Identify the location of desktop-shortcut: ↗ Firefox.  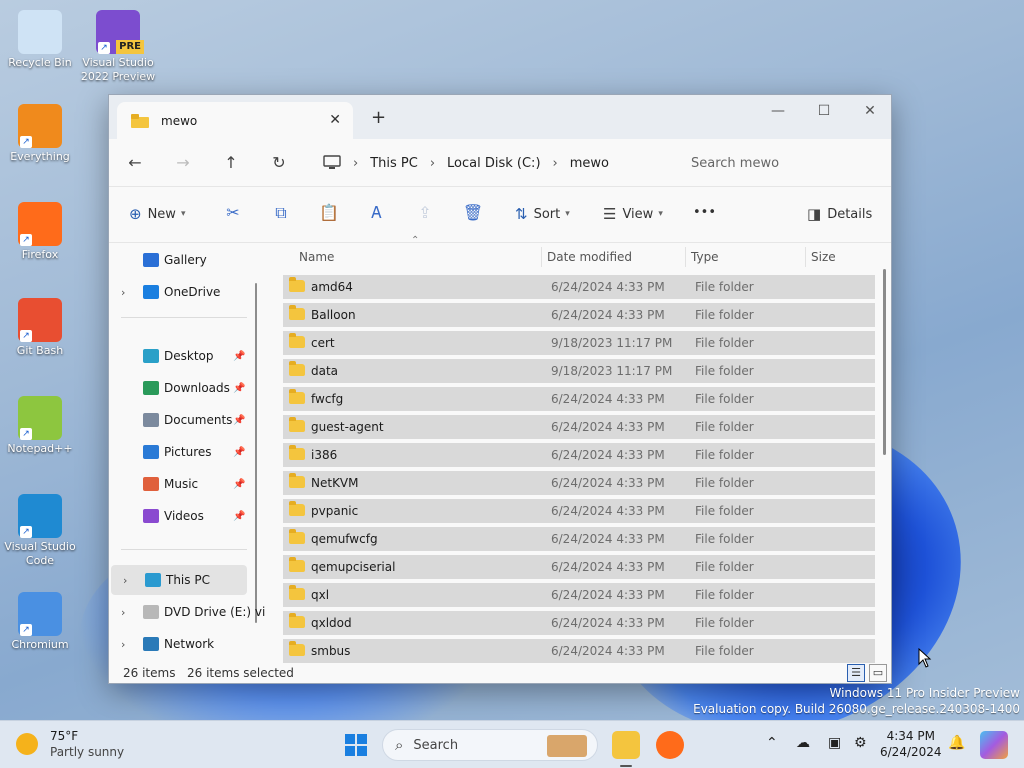
(40, 232).